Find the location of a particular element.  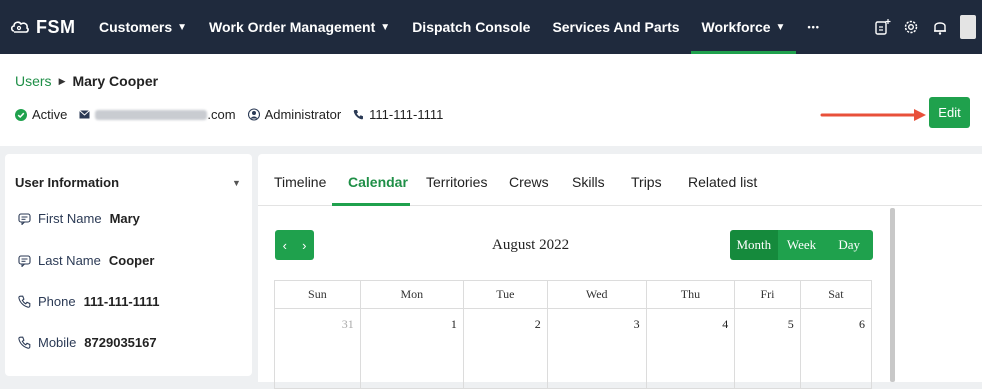

calendar-day-cell: 5 is located at coordinates (767, 348).